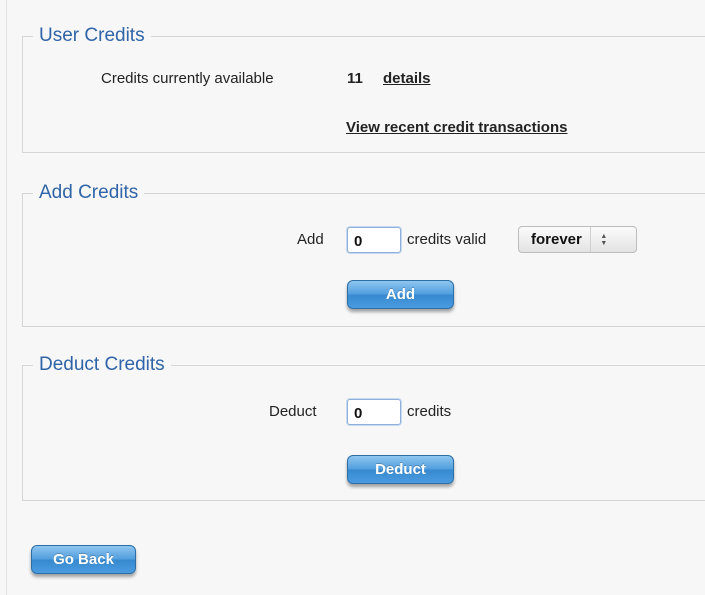 The image size is (705, 595). Describe the element at coordinates (374, 412) in the screenshot. I see `deduct-amount-input` at that location.